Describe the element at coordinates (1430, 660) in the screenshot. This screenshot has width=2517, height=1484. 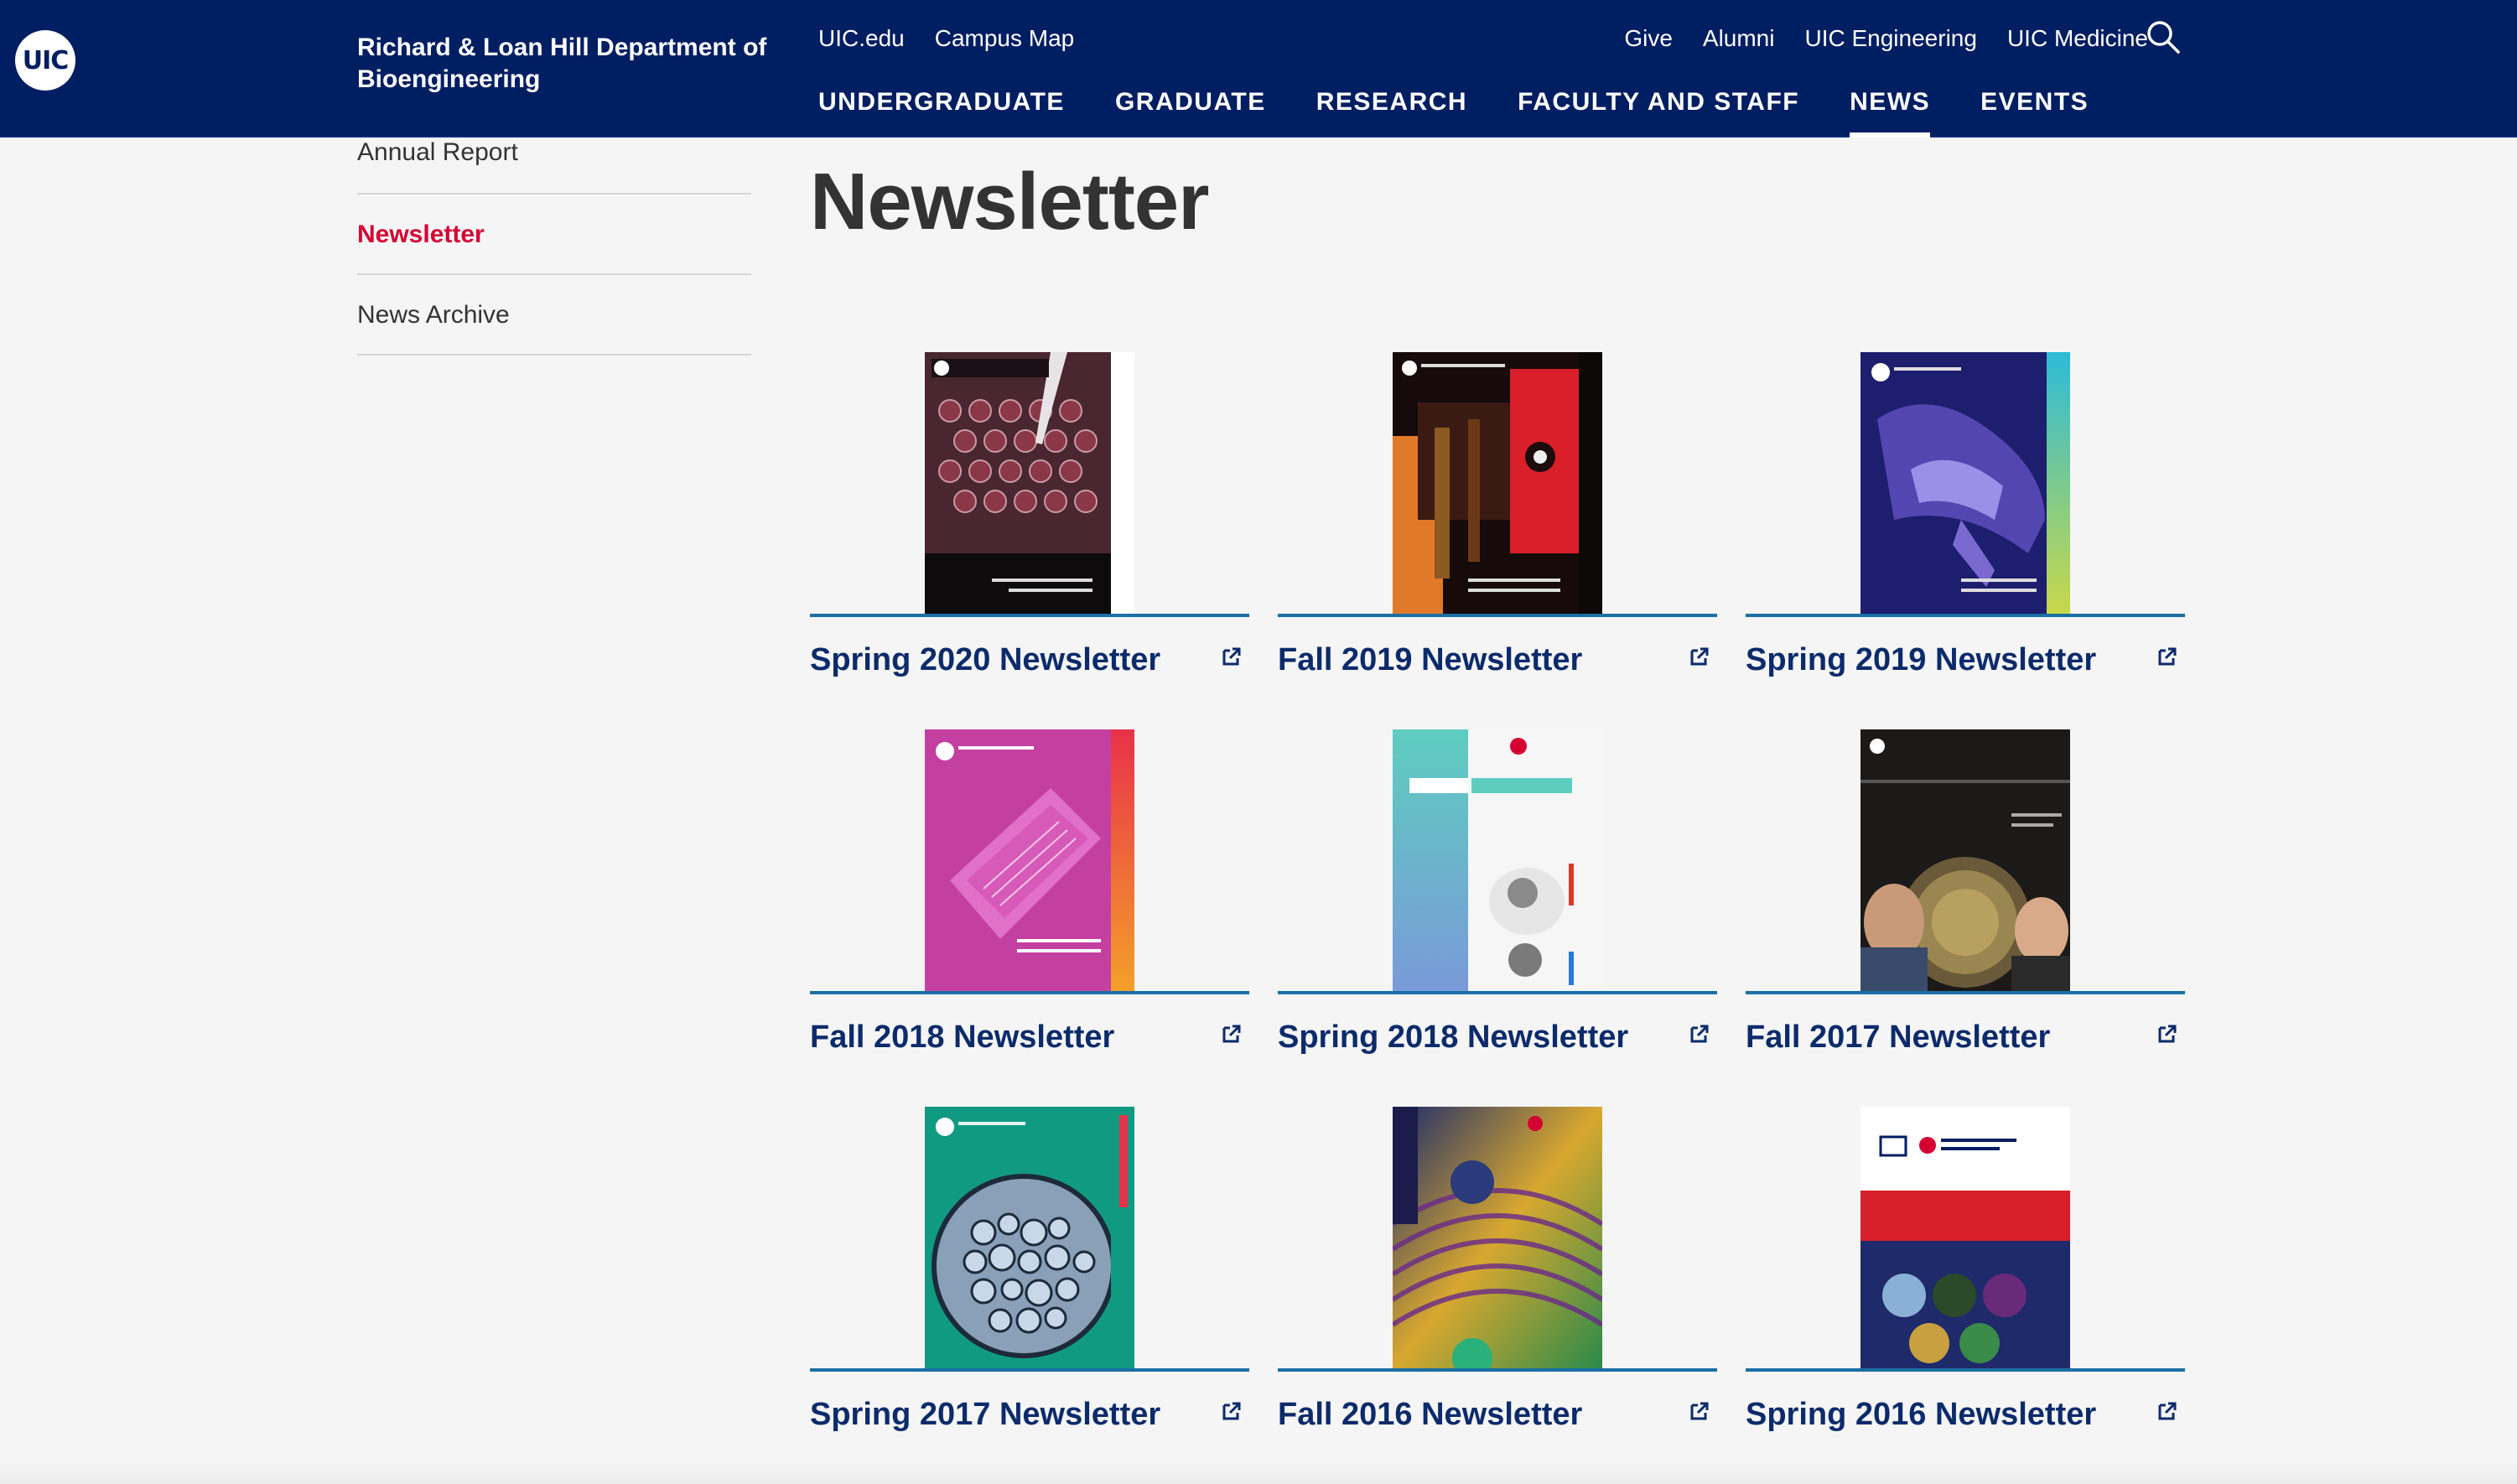
I see `newsletter-title: Fall 2019 Newsletter` at that location.